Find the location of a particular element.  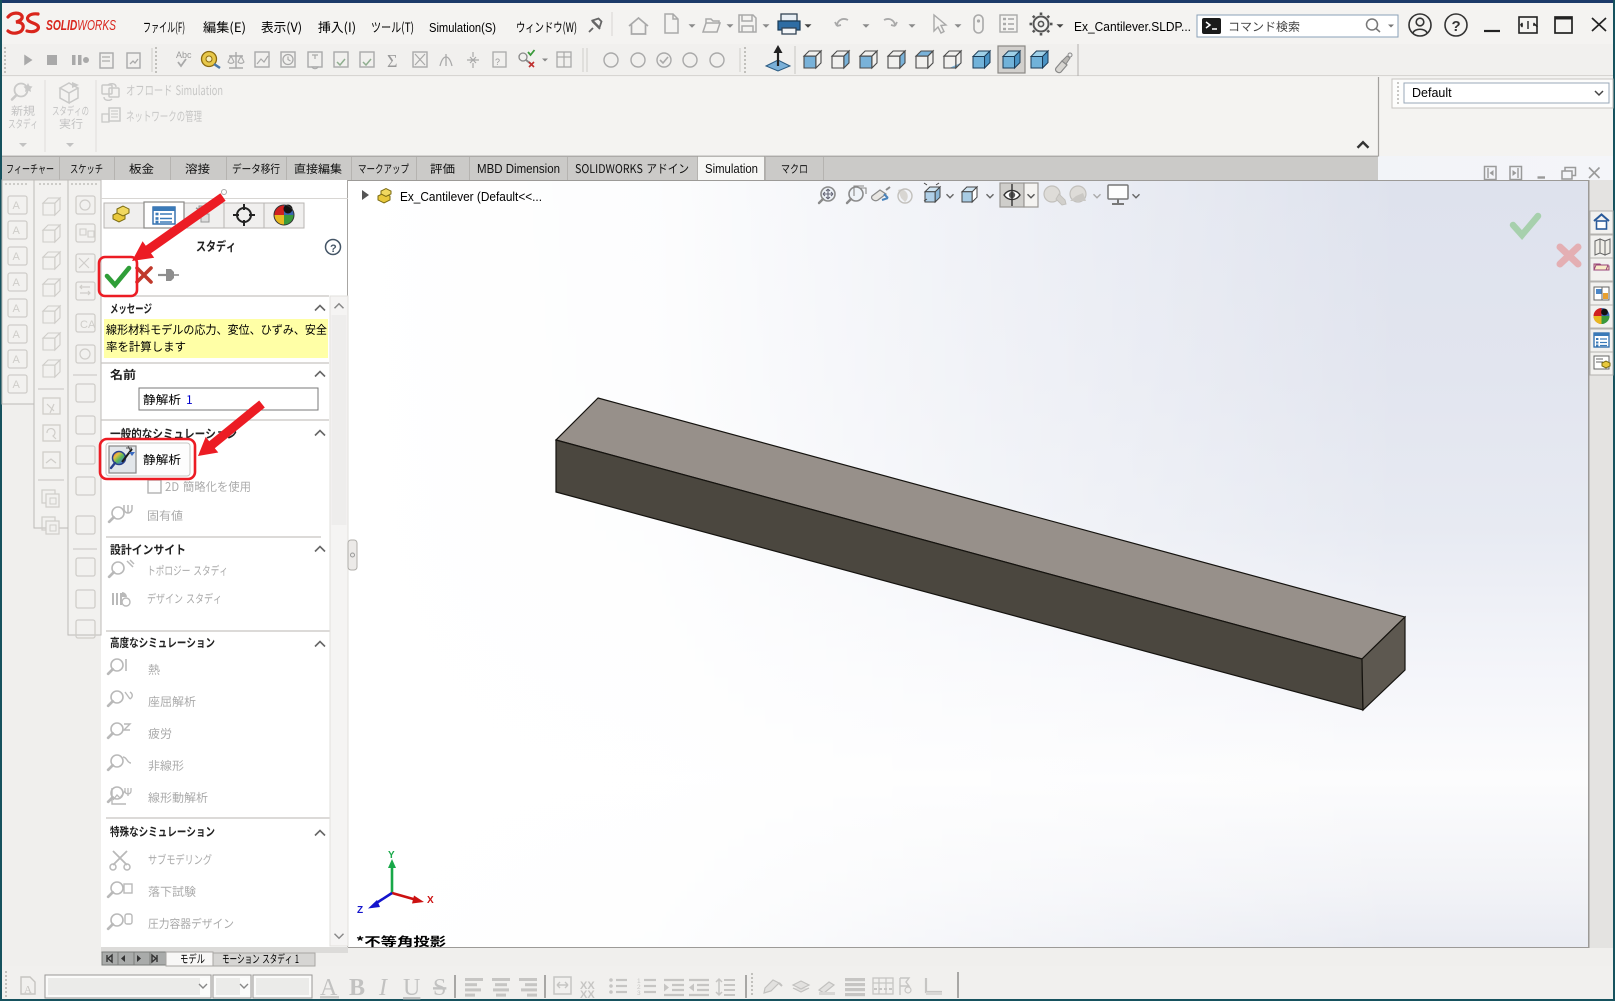

svg-text: I is located at coordinates (383, 988).